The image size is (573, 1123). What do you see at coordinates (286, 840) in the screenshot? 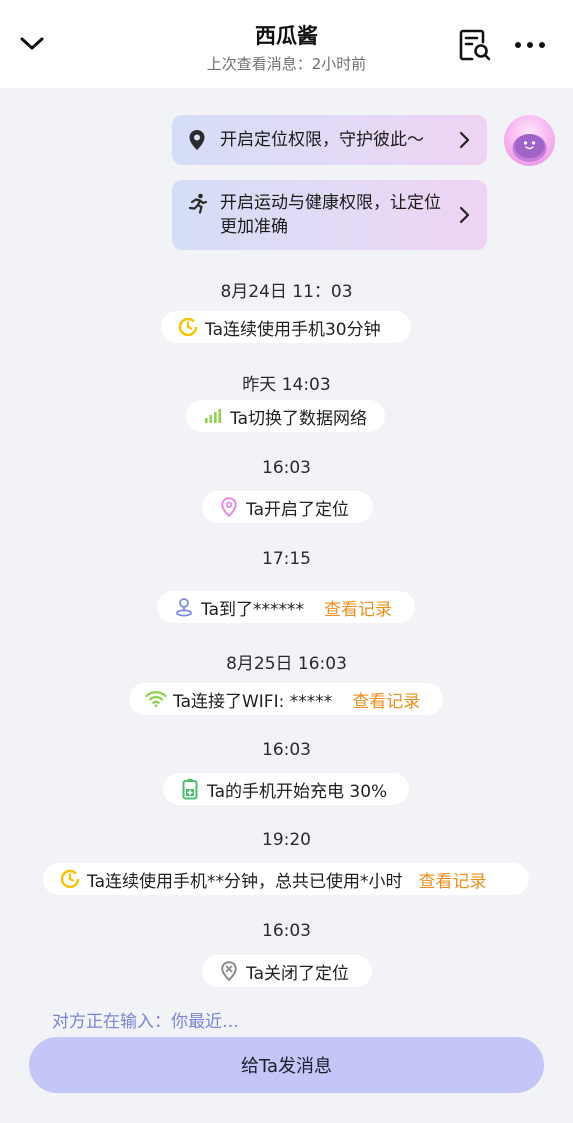
I see `timestamp: 19:20` at bounding box center [286, 840].